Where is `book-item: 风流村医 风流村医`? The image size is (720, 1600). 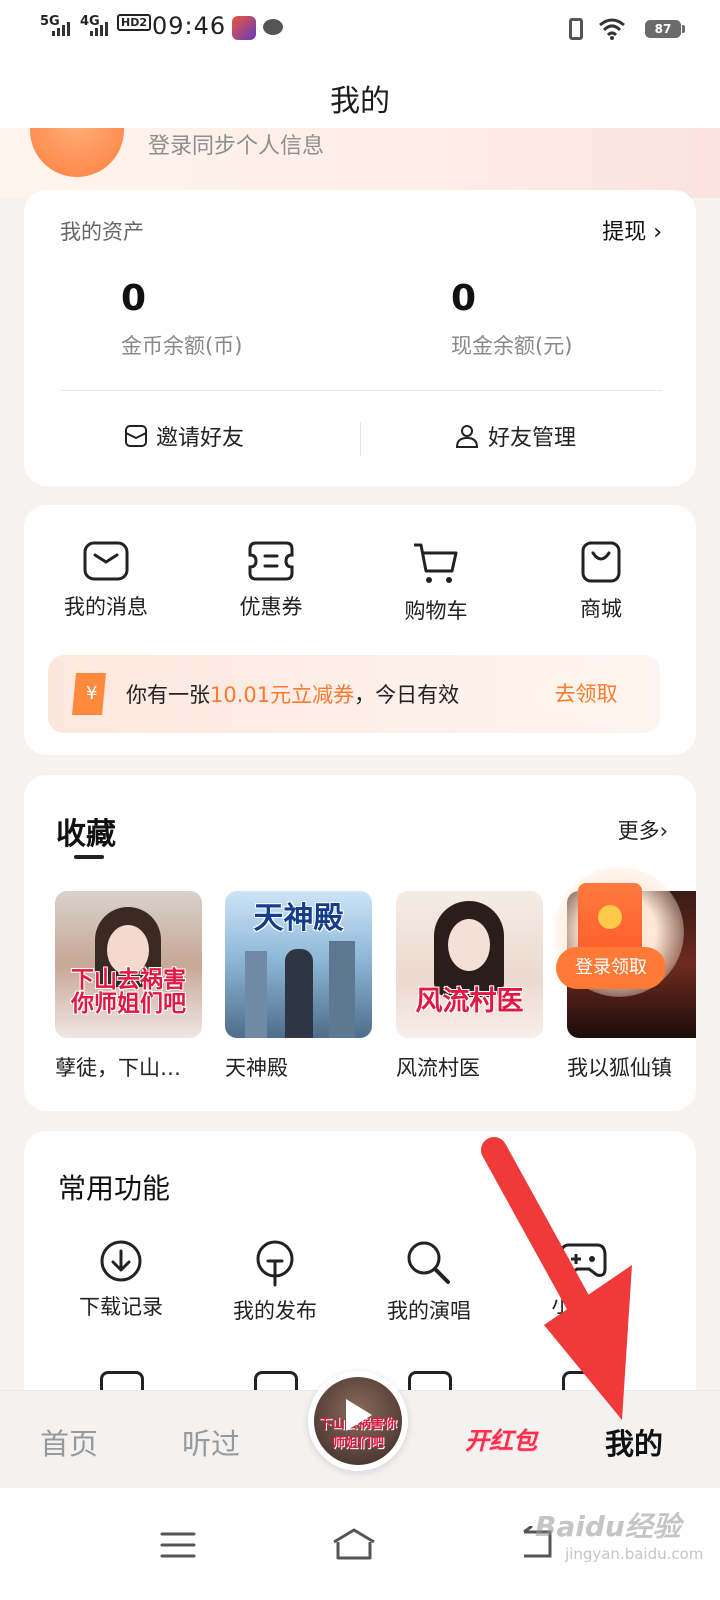
book-item: 风流村医 风流村医 is located at coordinates (469, 986).